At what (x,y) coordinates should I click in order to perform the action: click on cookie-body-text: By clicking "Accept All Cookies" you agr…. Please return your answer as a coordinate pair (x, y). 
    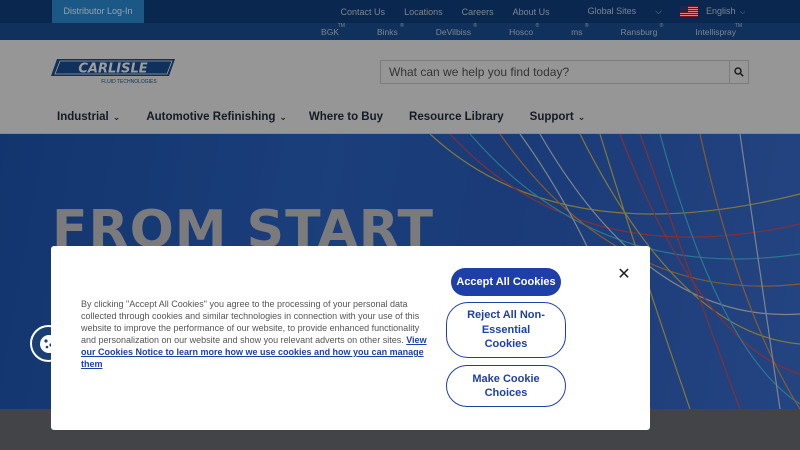
    Looking at the image, I should click on (250, 322).